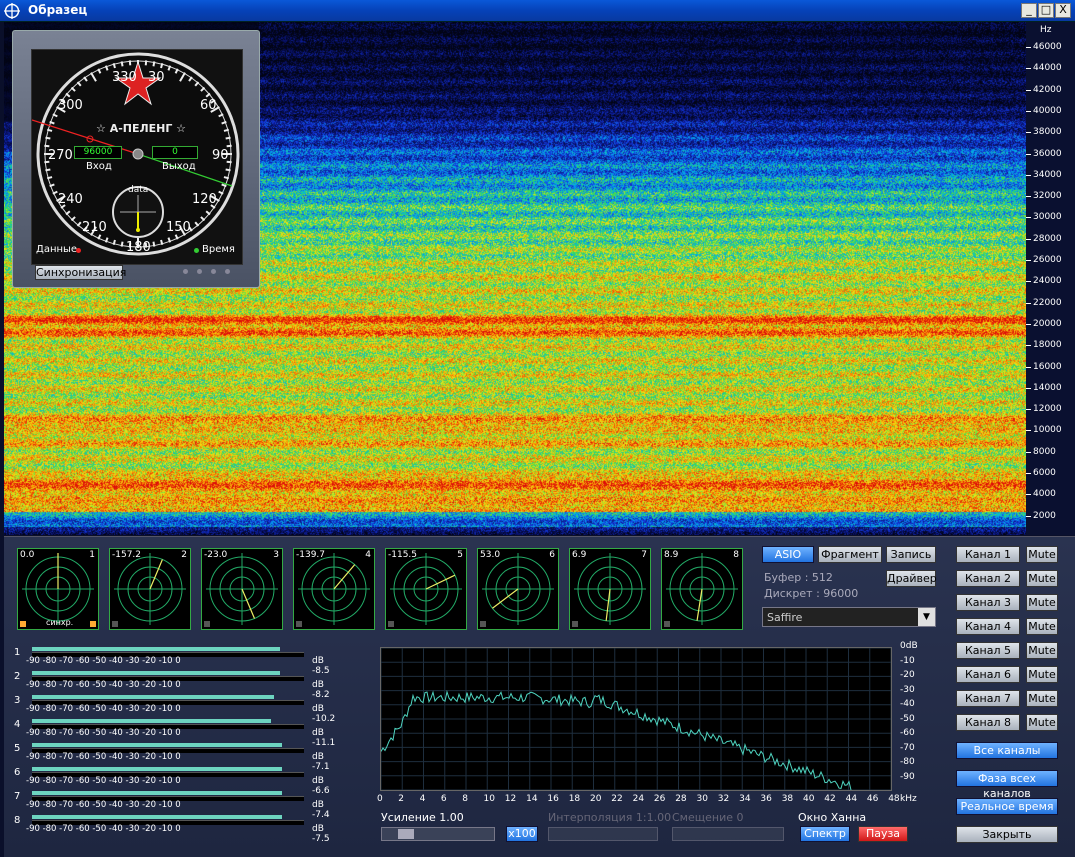 The image size is (1075, 857). Describe the element at coordinates (907, 733) in the screenshot. I see `y-tick-label: -60` at that location.